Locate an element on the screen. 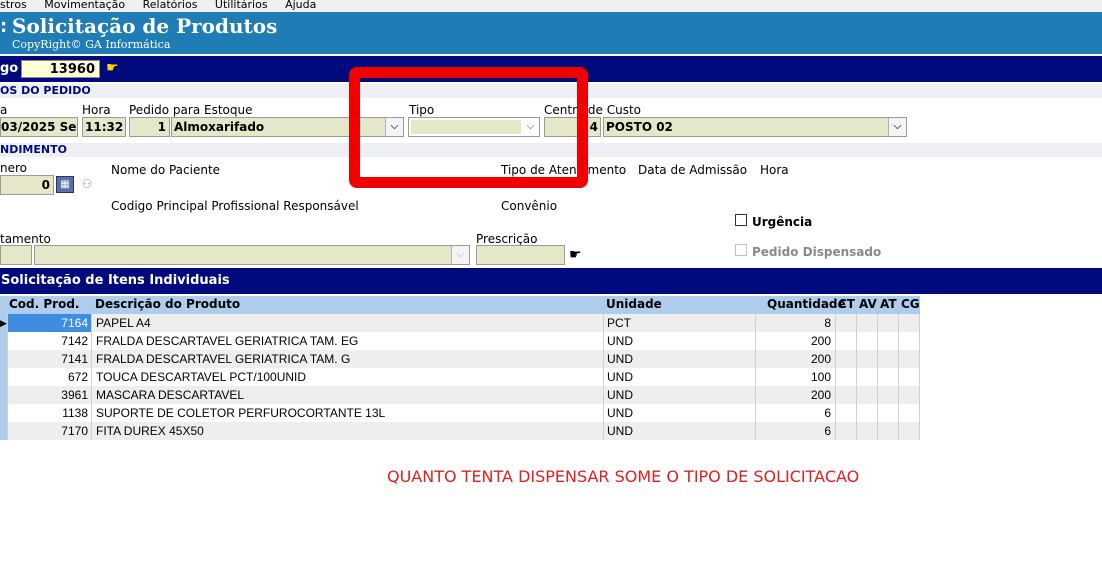 The height and width of the screenshot is (562, 1102). estoque-code-field: 1 is located at coordinates (149, 127).